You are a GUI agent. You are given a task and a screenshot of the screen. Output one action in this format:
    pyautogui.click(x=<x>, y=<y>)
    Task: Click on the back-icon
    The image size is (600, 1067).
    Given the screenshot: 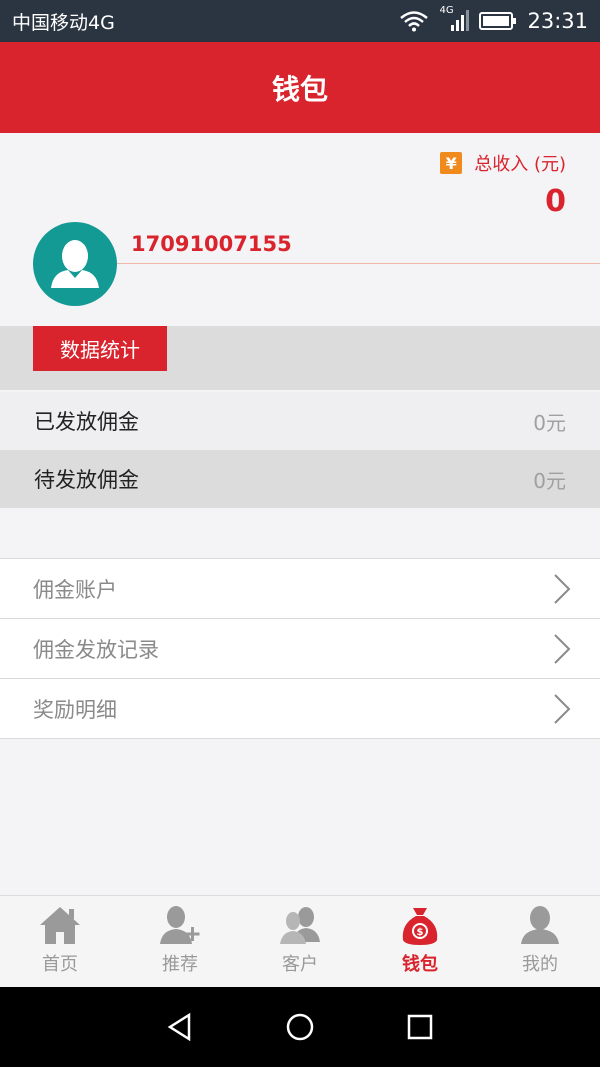 What is the action you would take?
    pyautogui.click(x=180, y=1027)
    